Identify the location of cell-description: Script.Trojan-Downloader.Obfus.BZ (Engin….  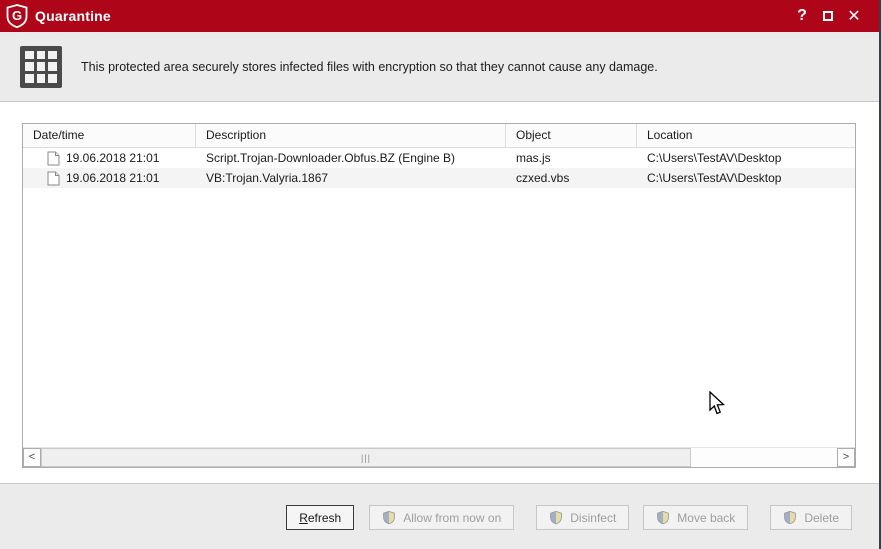
(330, 158).